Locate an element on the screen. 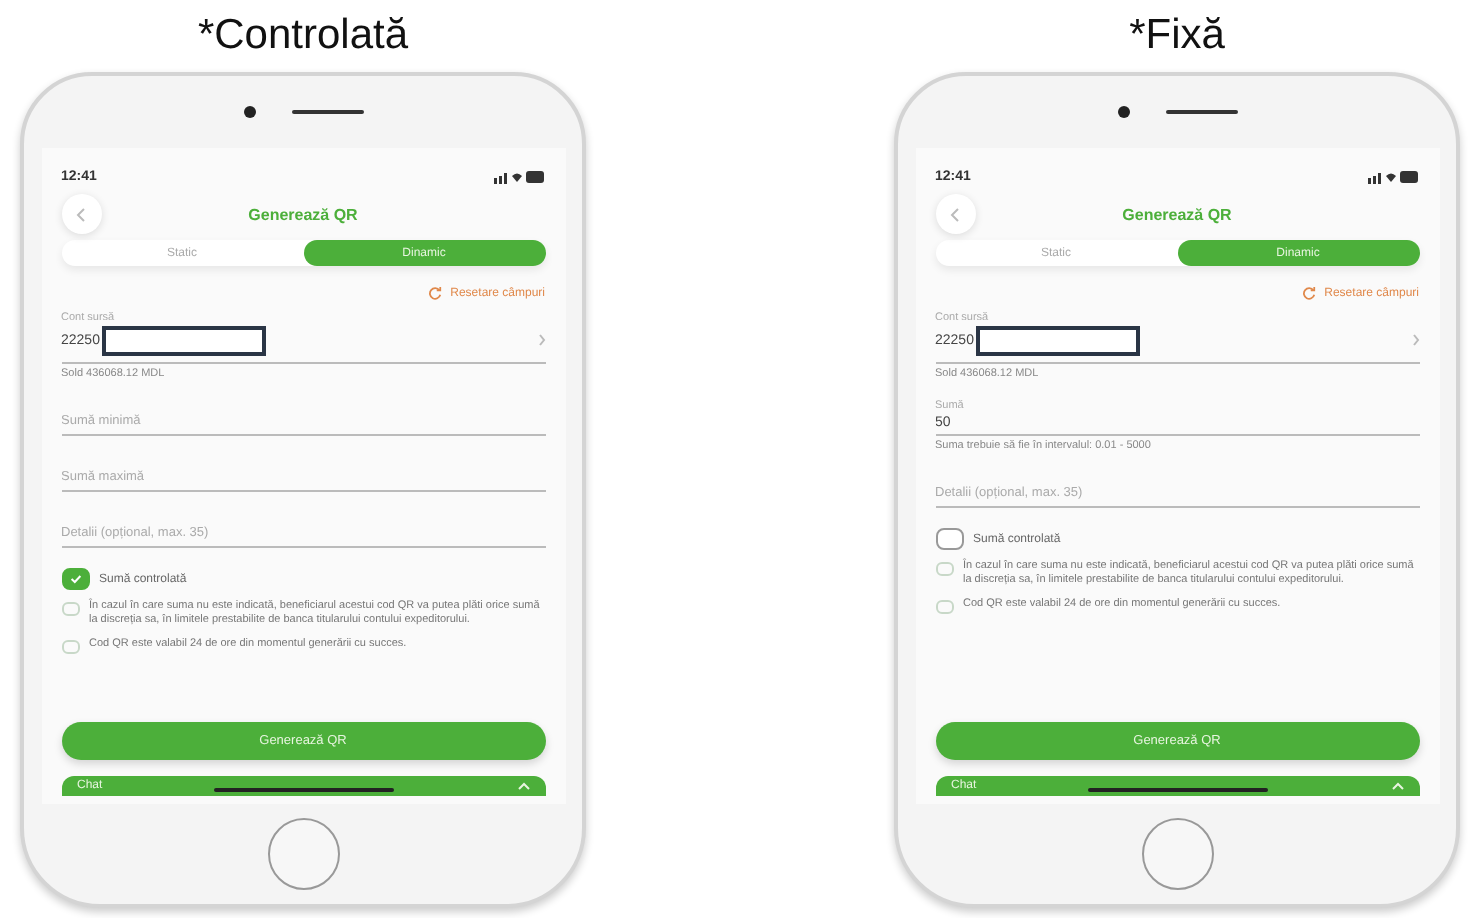 The image size is (1472, 918). caption: *Fixă is located at coordinates (1177, 37).